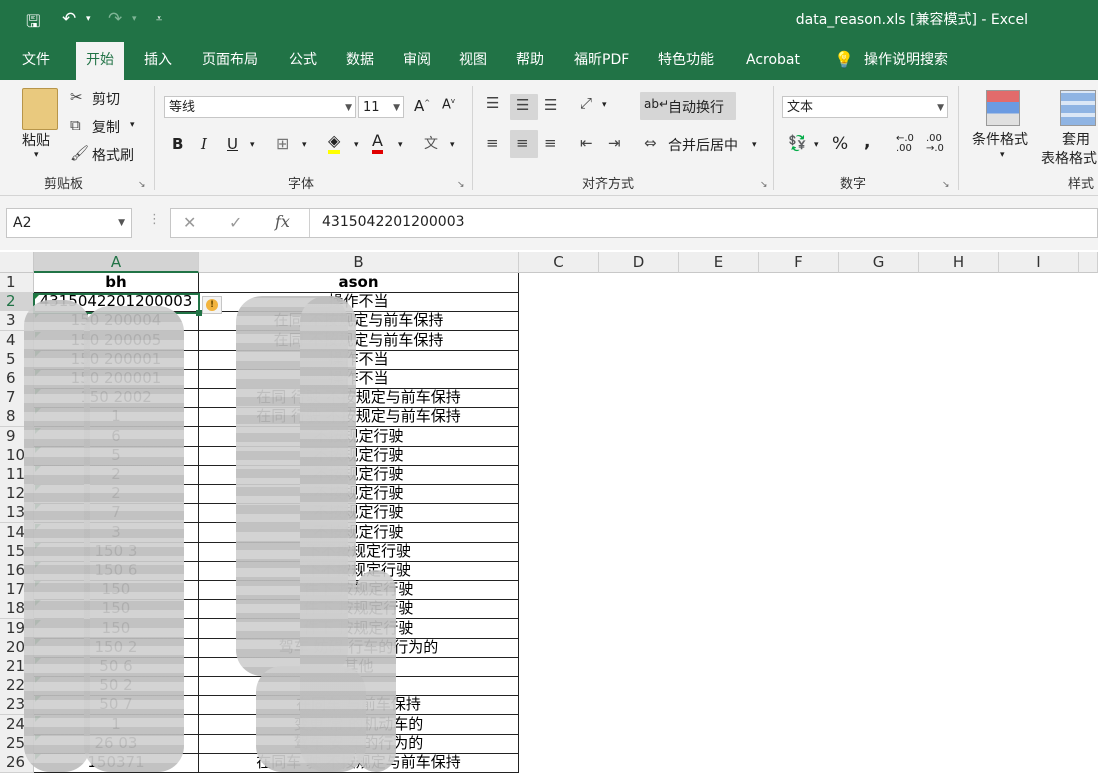  What do you see at coordinates (154, 219) in the screenshot?
I see `resize-handle-icon: ⋮` at bounding box center [154, 219].